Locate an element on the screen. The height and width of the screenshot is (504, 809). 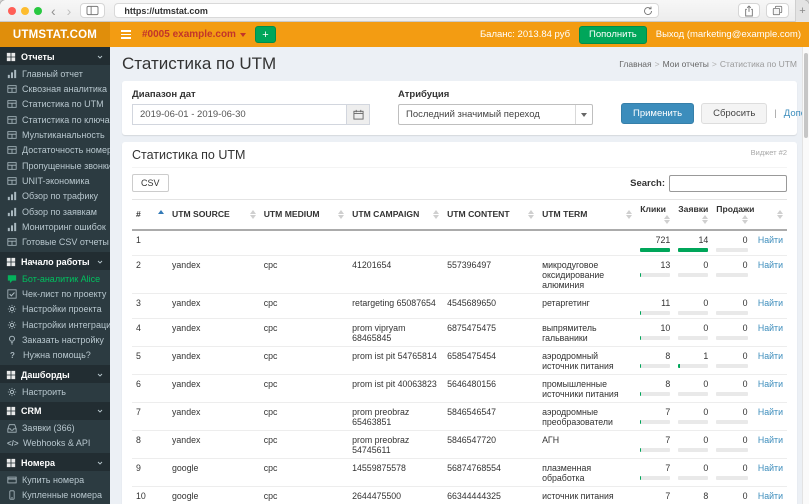
window-minimize-button is located at coordinates (25, 10).